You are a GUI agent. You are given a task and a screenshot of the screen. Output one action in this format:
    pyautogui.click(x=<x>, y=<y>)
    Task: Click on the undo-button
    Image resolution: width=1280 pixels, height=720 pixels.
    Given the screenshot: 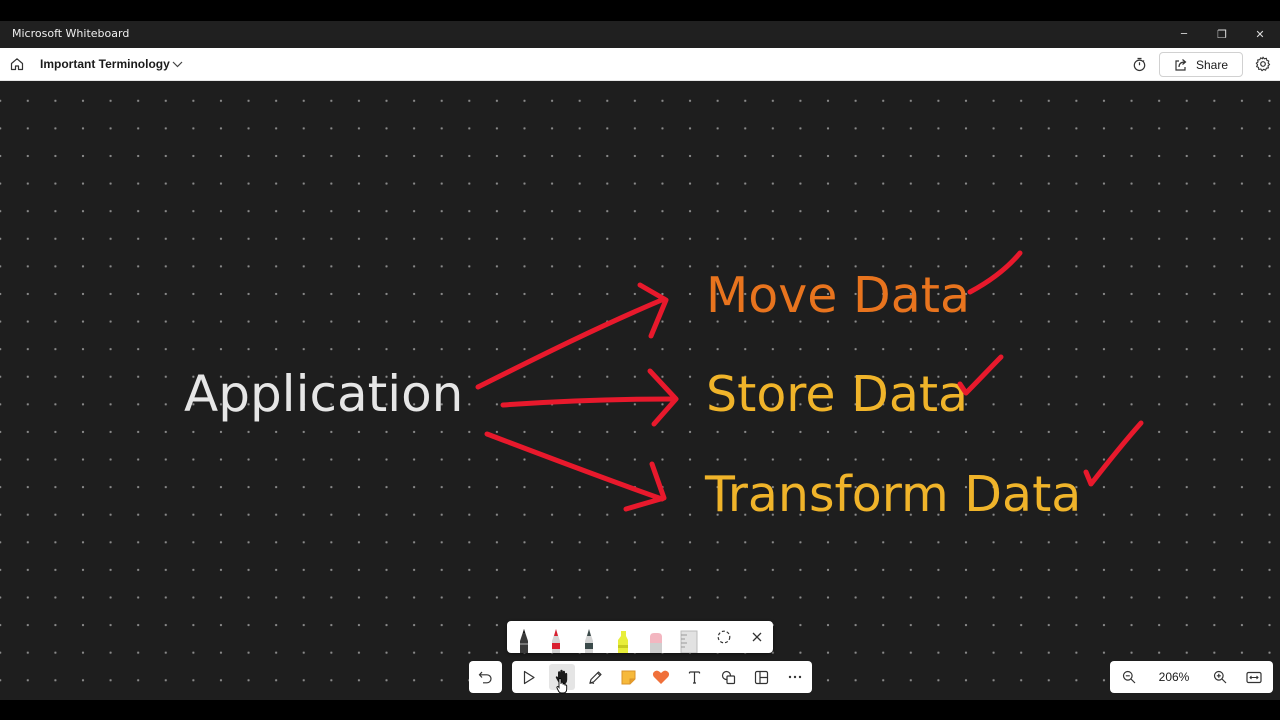 What is the action you would take?
    pyautogui.click(x=485, y=677)
    